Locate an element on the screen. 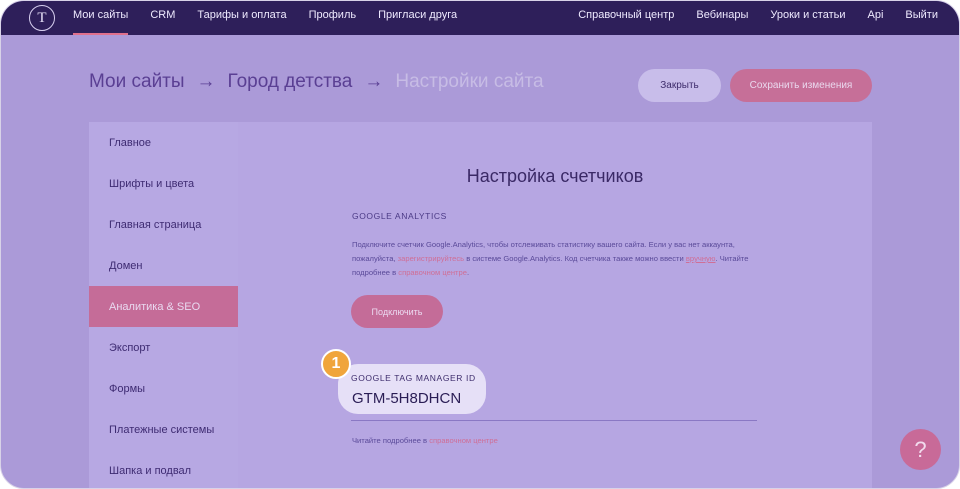 This screenshot has height=489, width=960. close-button: Закрыть is located at coordinates (679, 85).